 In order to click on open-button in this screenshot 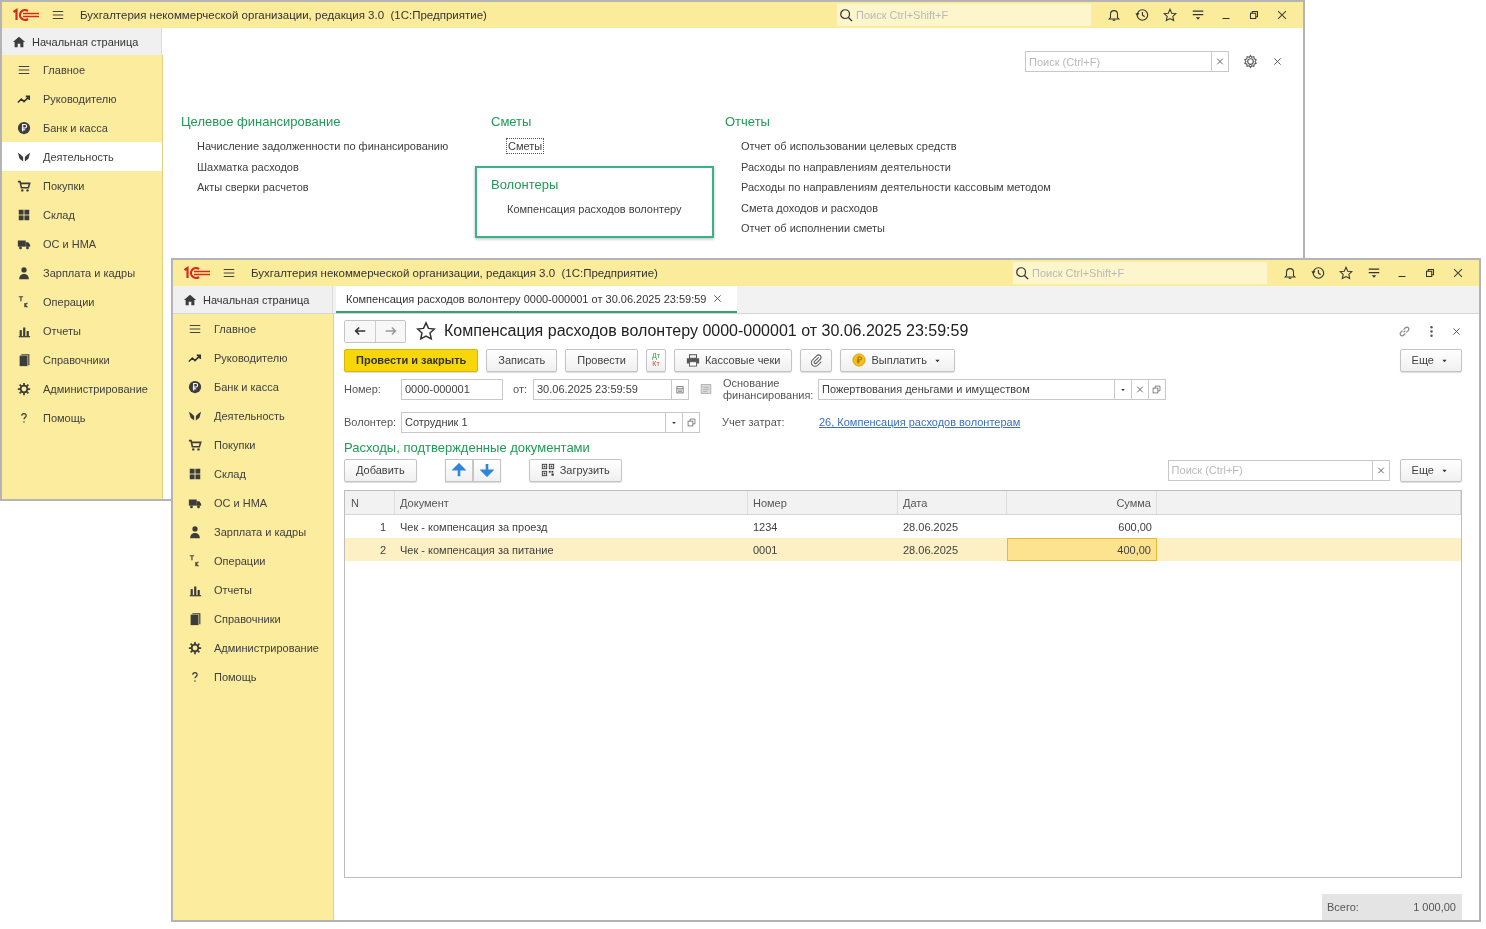, I will do `click(691, 422)`.